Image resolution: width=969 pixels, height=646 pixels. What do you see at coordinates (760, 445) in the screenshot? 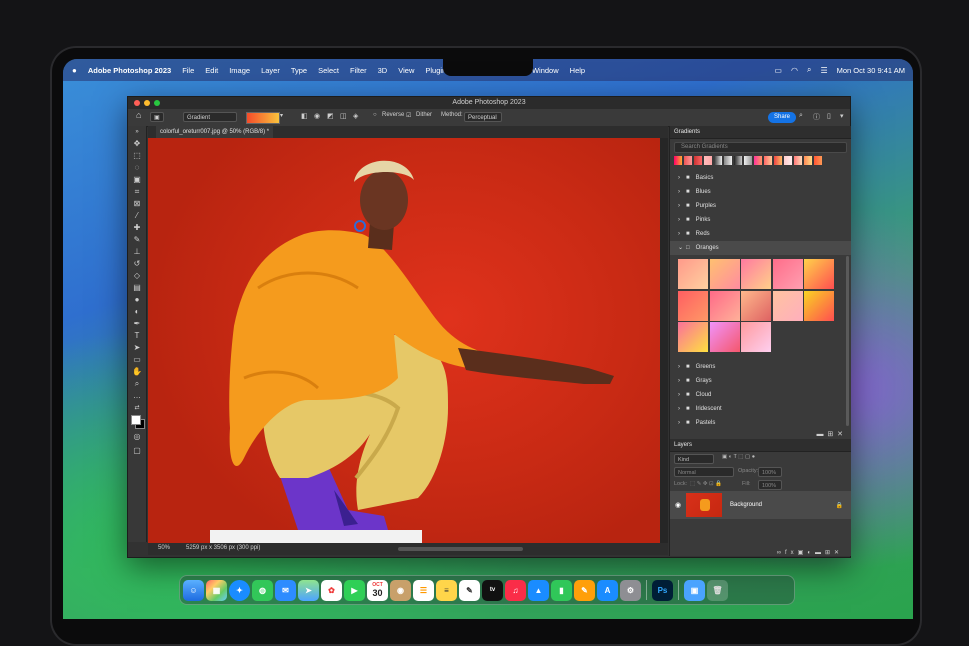
I see `layers-panel-tab: Layers` at bounding box center [760, 445].